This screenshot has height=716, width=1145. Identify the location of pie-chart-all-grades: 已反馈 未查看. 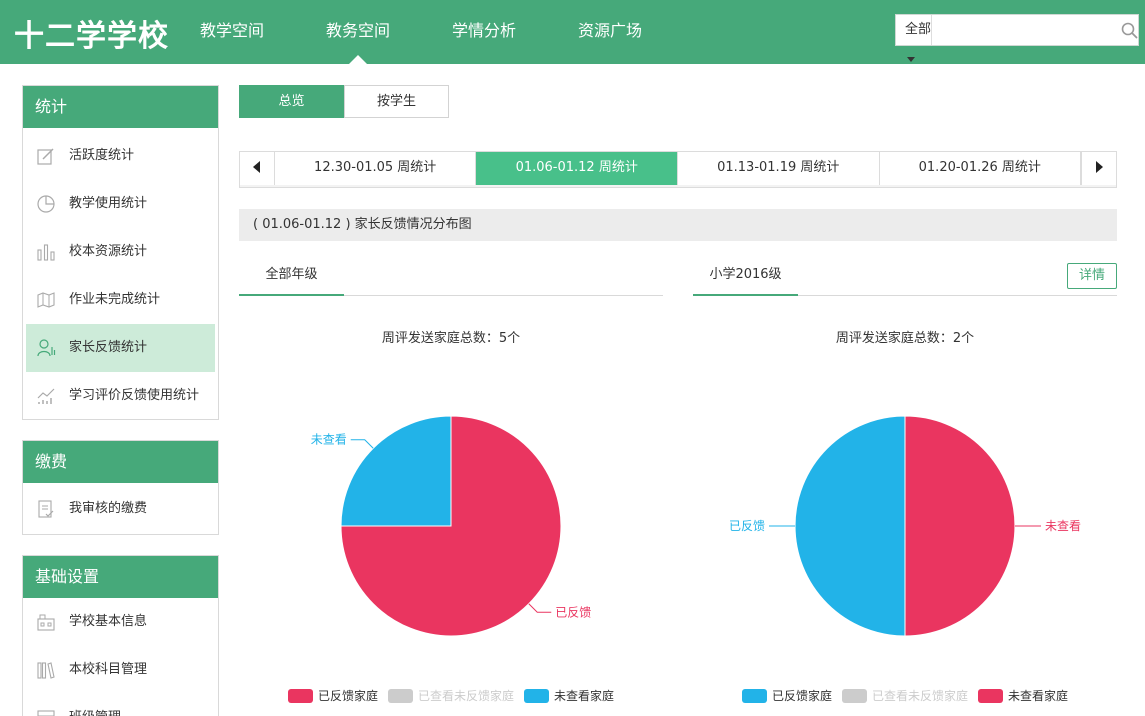
(451, 526).